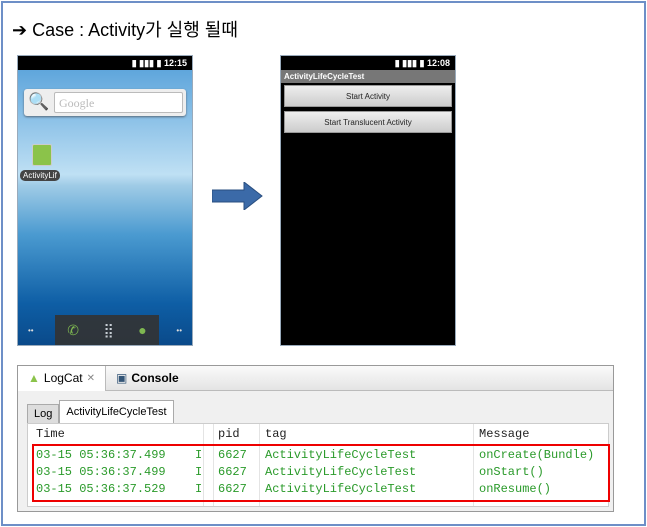 Image resolution: width=647 pixels, height=527 pixels. What do you see at coordinates (229, 434) in the screenshot?
I see `col-pid: pid` at bounding box center [229, 434].